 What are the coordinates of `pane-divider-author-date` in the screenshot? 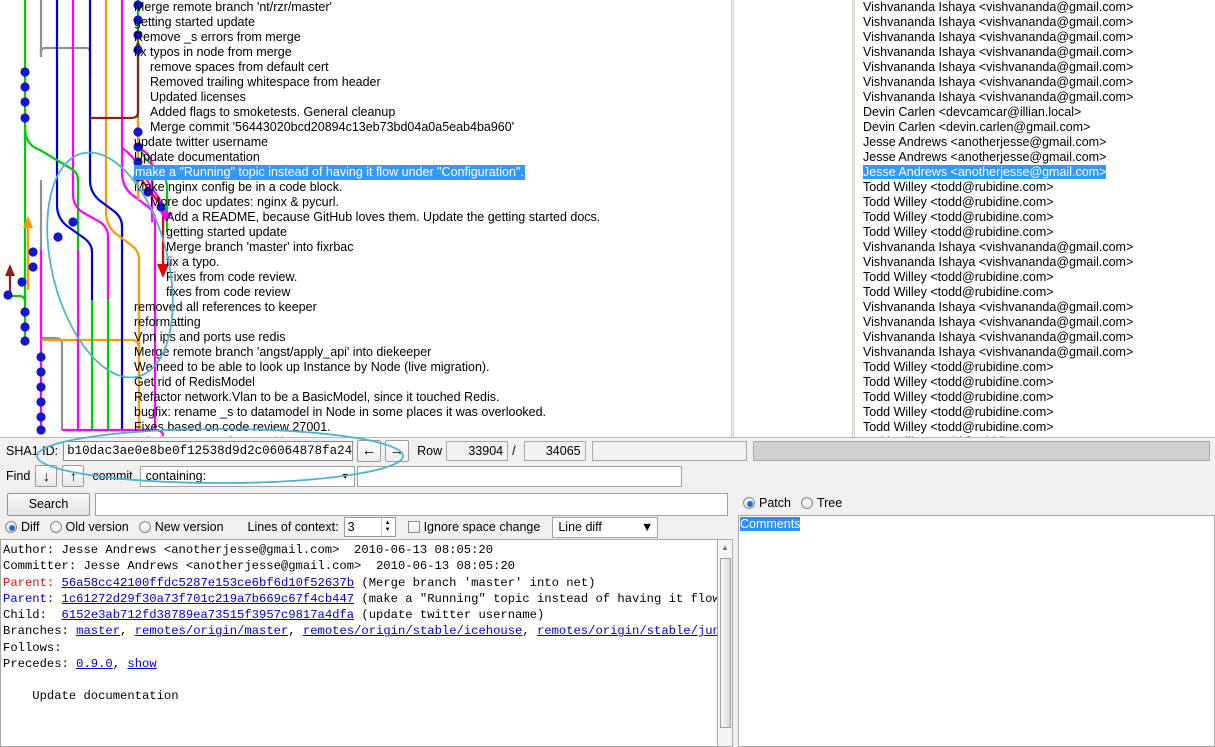 It's located at (853, 218).